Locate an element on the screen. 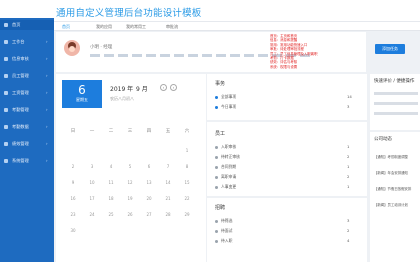 The height and width of the screenshot is (262, 420). recruit-row-count: 2 is located at coordinates (348, 230).